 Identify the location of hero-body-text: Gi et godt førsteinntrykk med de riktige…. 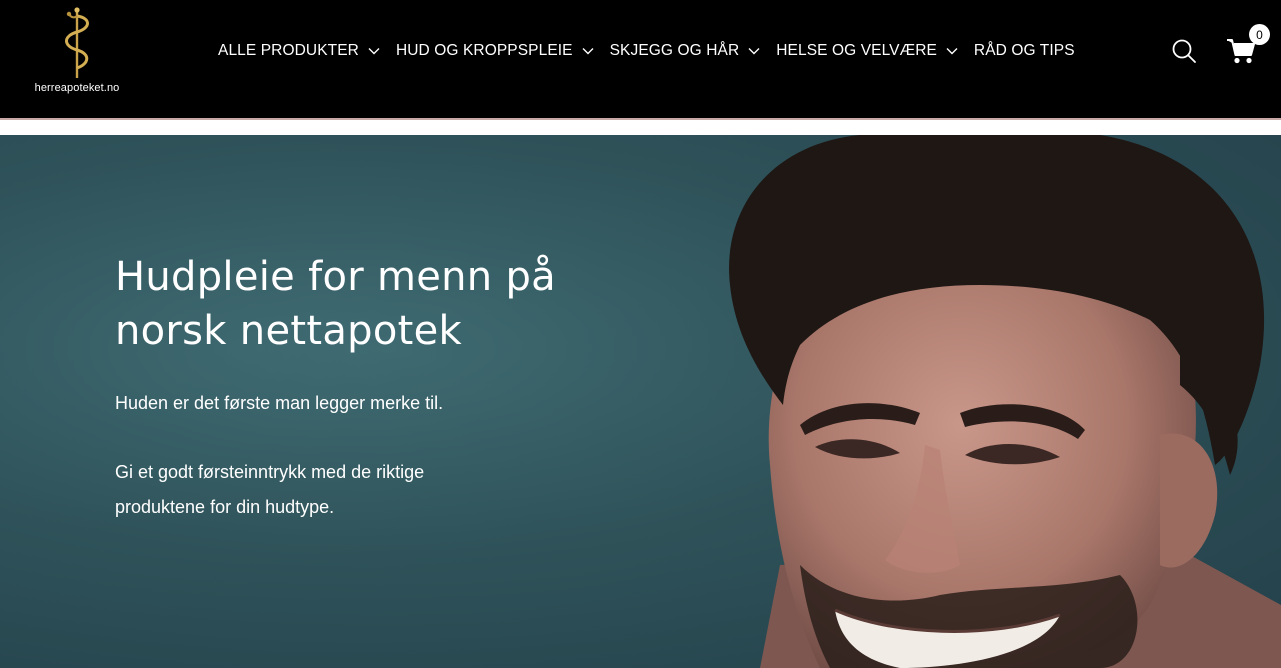
(270, 489).